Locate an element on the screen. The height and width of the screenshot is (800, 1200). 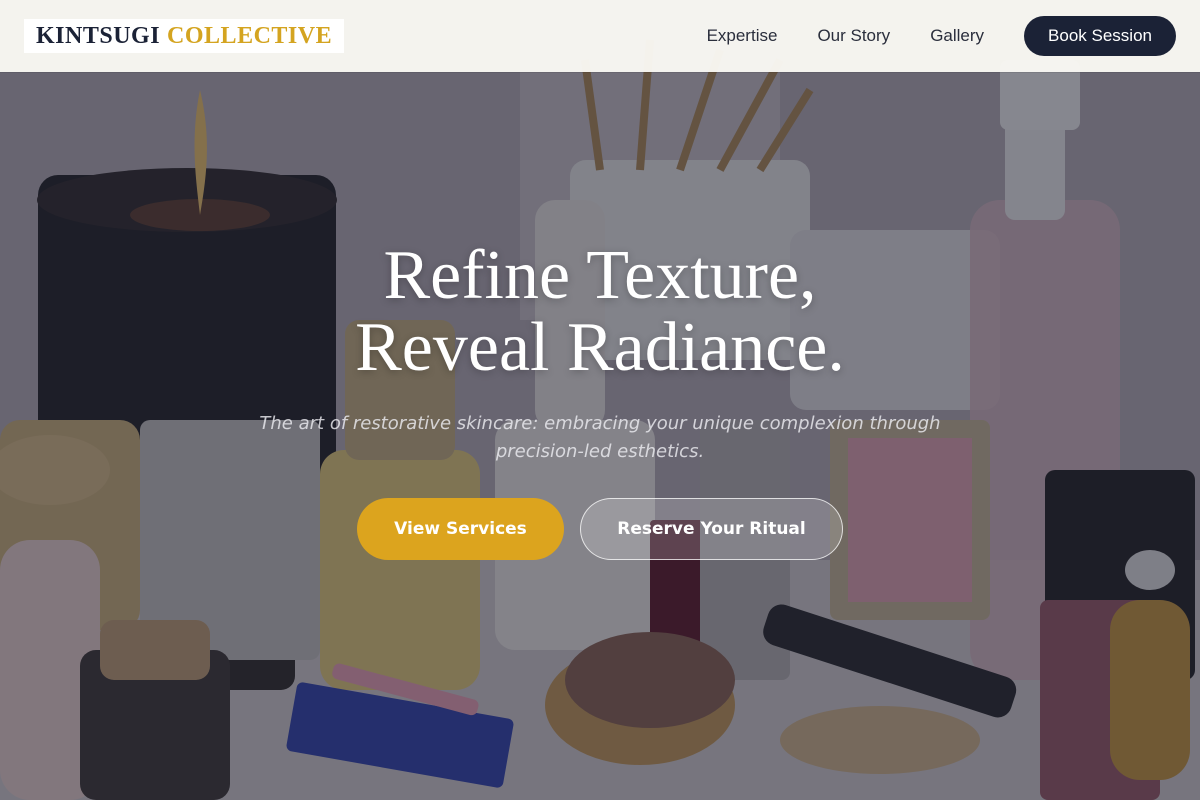
nav-link-expertise: Expertise is located at coordinates (742, 36).